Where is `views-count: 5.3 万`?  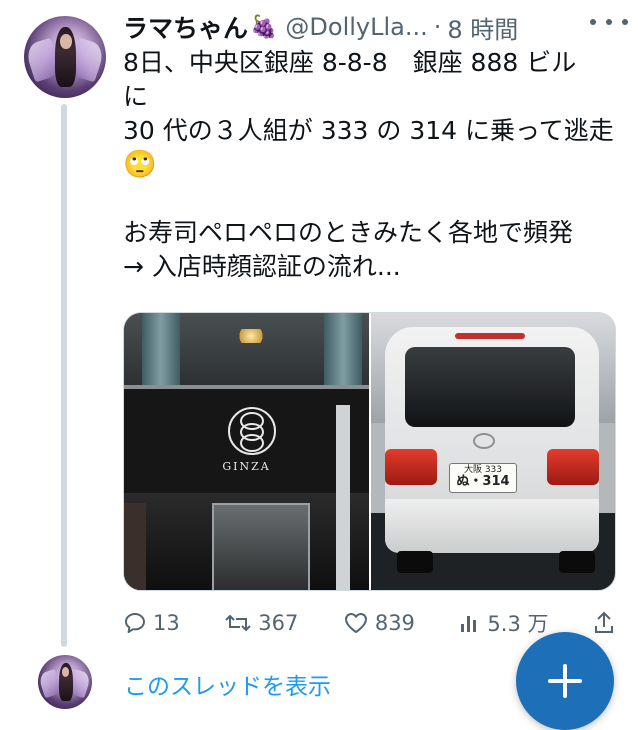
views-count: 5.3 万 is located at coordinates (518, 624).